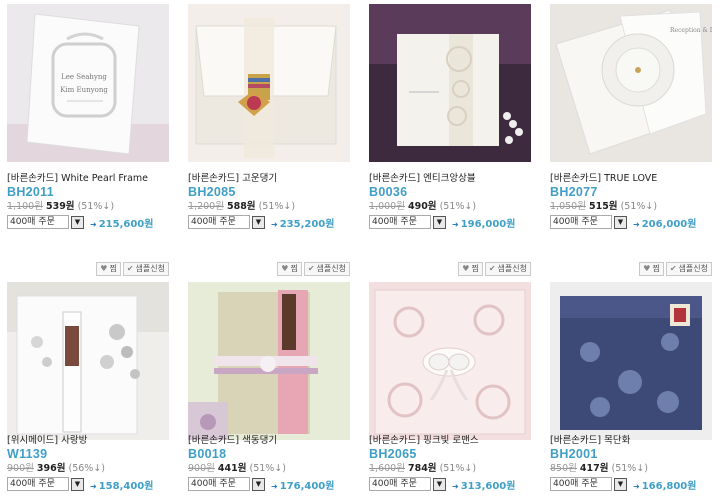 The width and height of the screenshot is (720, 502). Describe the element at coordinates (241, 206) in the screenshot. I see `sale-price: 588원` at that location.